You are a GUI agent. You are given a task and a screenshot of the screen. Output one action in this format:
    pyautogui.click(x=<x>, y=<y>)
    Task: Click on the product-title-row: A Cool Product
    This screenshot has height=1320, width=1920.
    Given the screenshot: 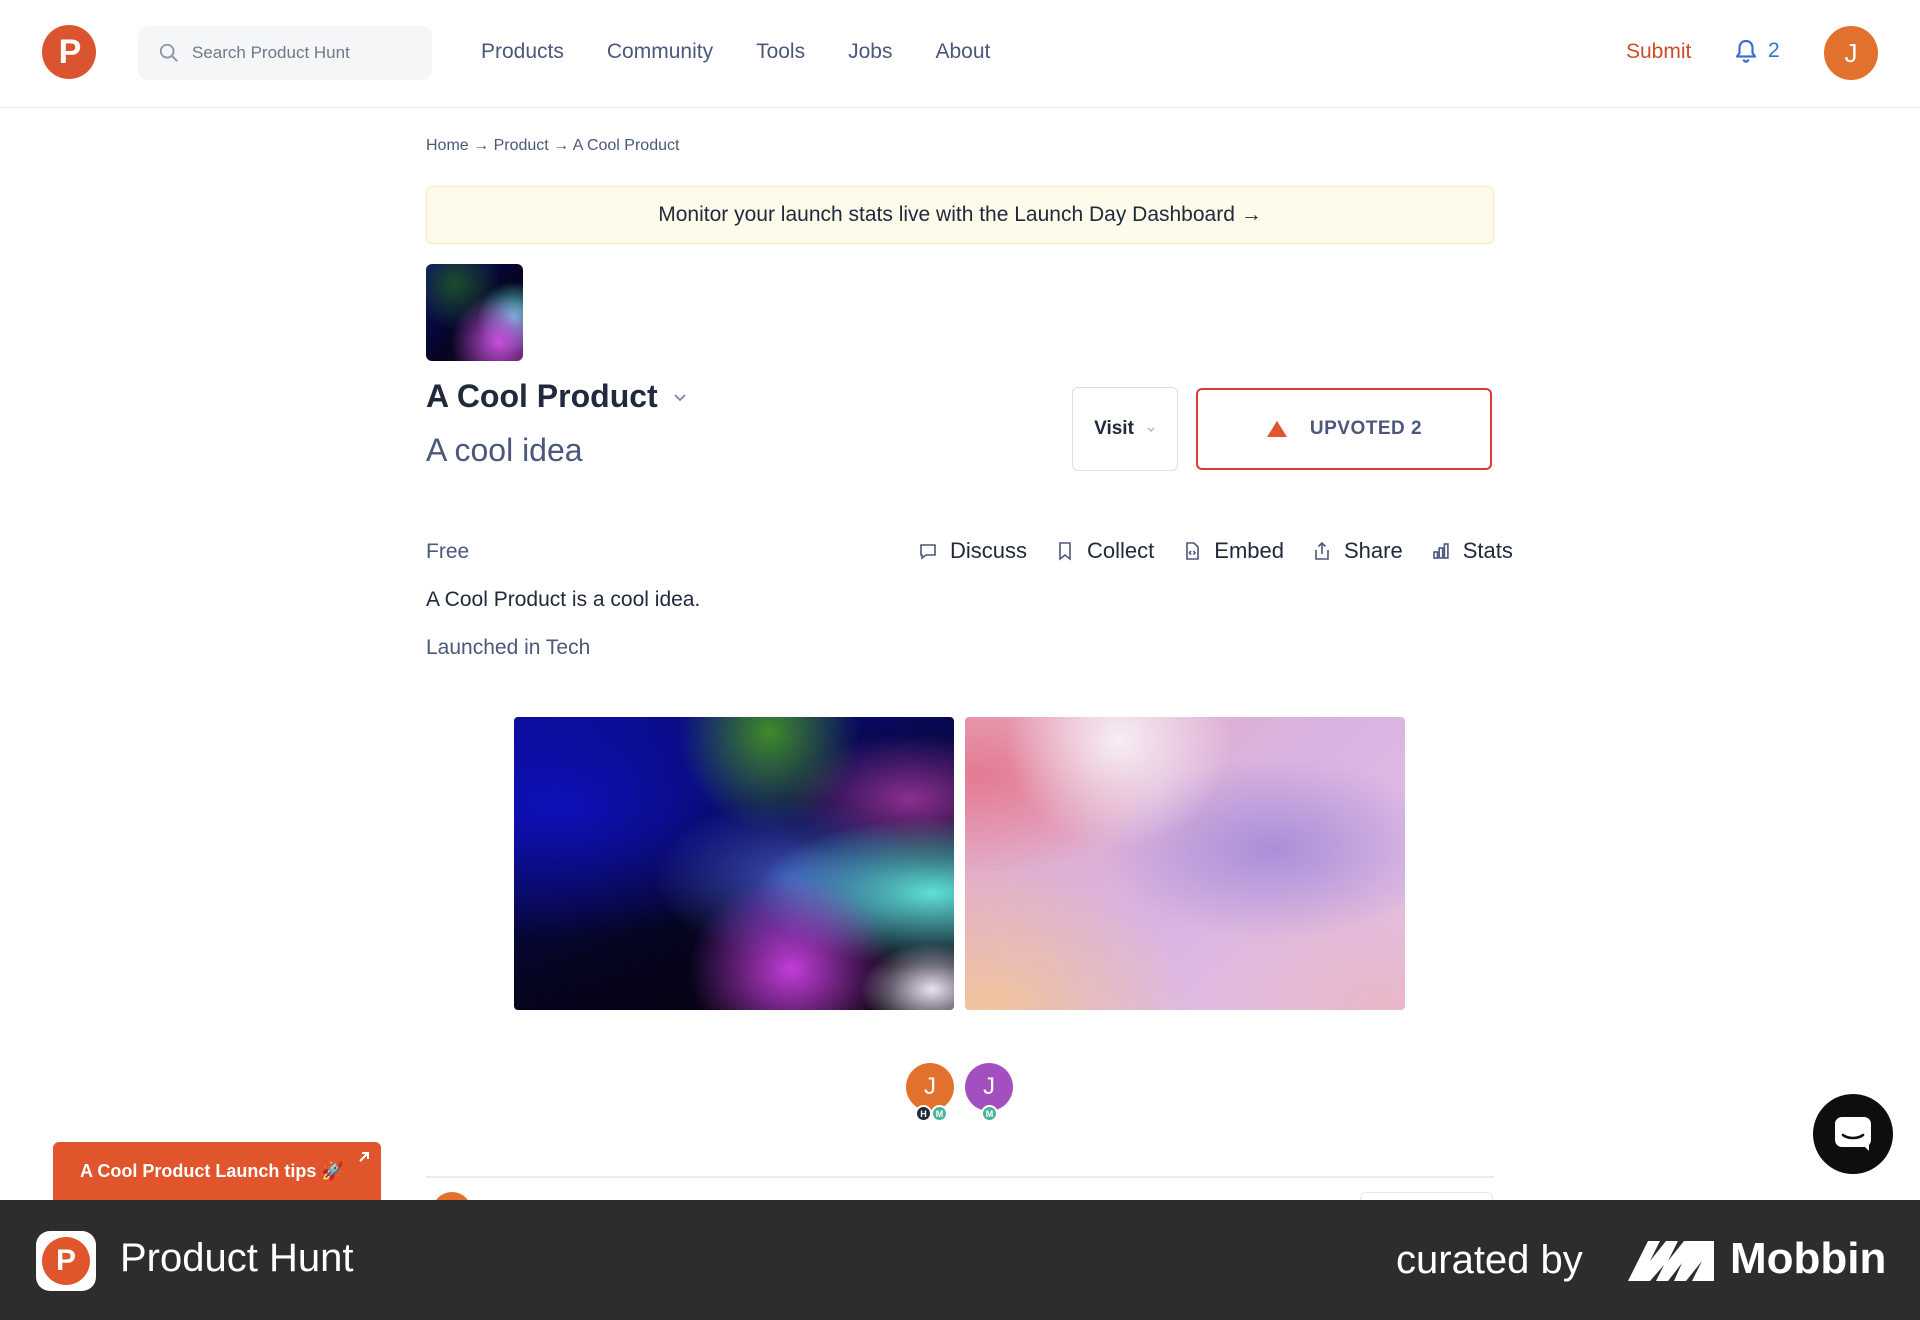 What is the action you would take?
    pyautogui.click(x=557, y=396)
    